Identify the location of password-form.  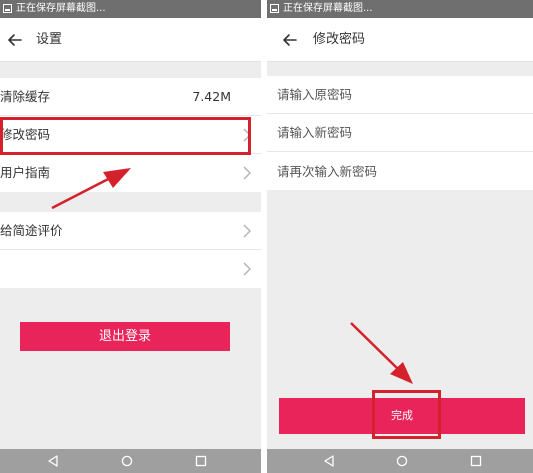
(400, 133).